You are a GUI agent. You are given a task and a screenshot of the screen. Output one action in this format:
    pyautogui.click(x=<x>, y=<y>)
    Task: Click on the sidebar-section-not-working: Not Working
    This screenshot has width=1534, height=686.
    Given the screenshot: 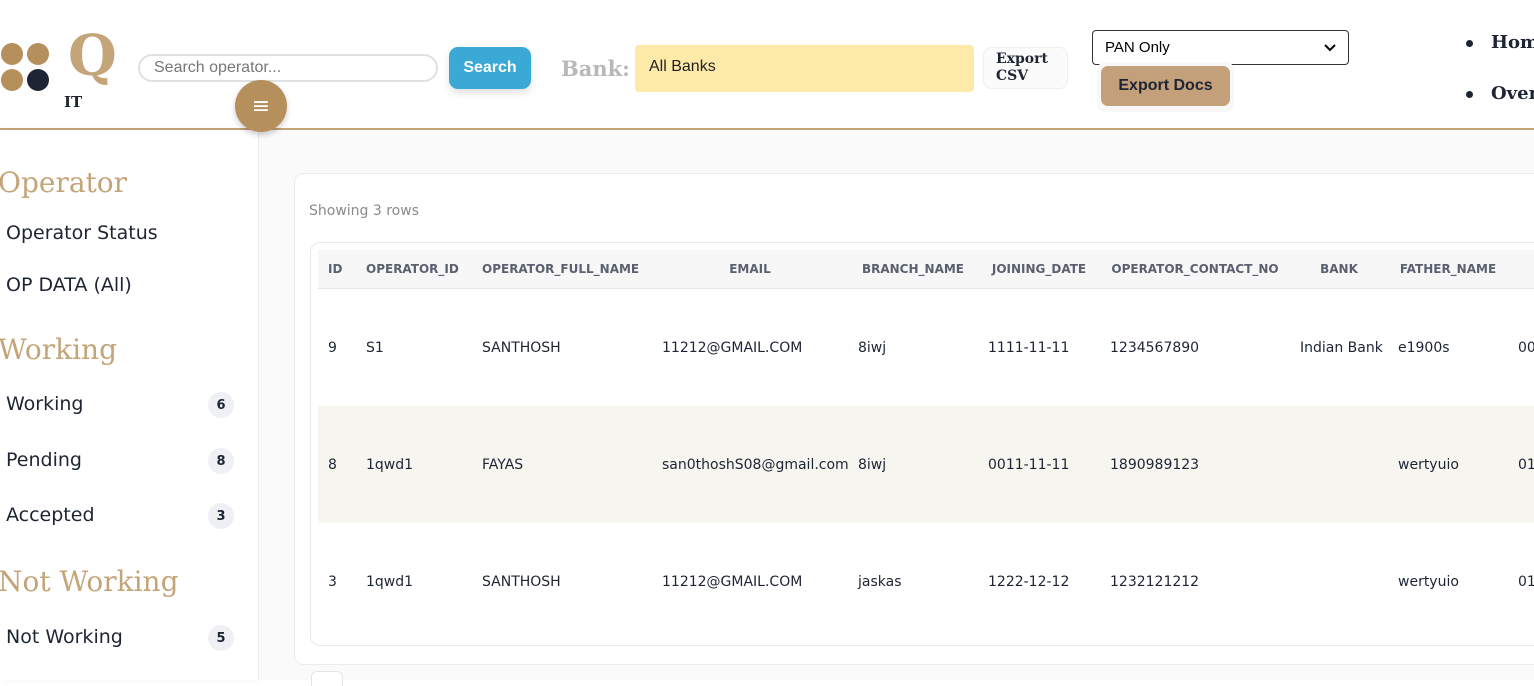 What is the action you would take?
    pyautogui.click(x=89, y=581)
    